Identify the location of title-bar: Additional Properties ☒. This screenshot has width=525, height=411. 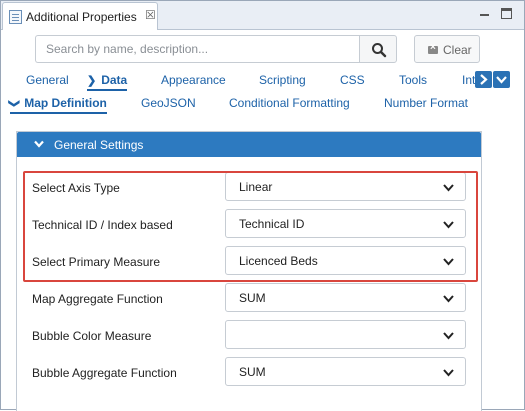
(262, 15).